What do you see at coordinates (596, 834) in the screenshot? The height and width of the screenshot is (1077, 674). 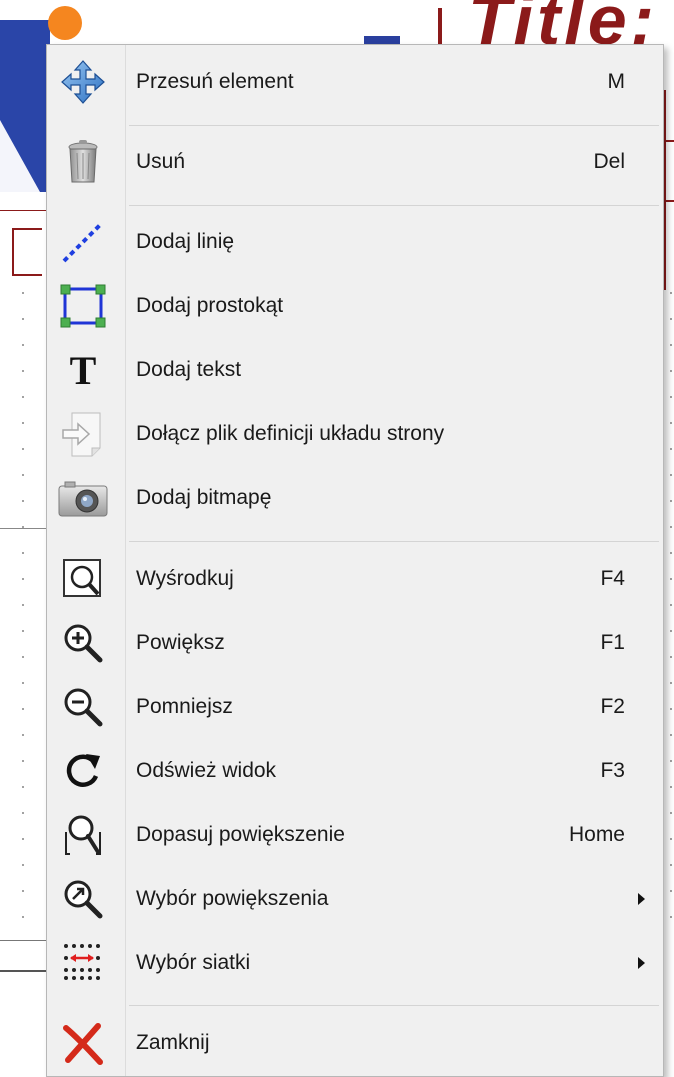 I see `menu-item-shortcut: Home` at bounding box center [596, 834].